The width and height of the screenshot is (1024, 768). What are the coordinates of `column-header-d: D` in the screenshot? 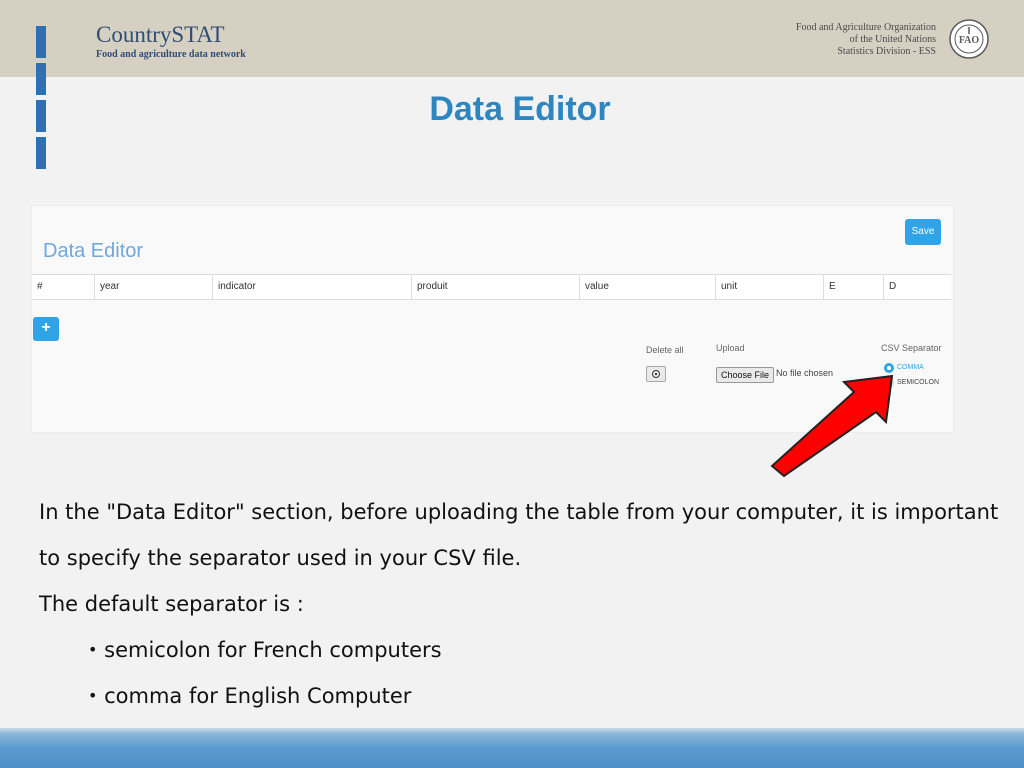 It's located at (917, 287).